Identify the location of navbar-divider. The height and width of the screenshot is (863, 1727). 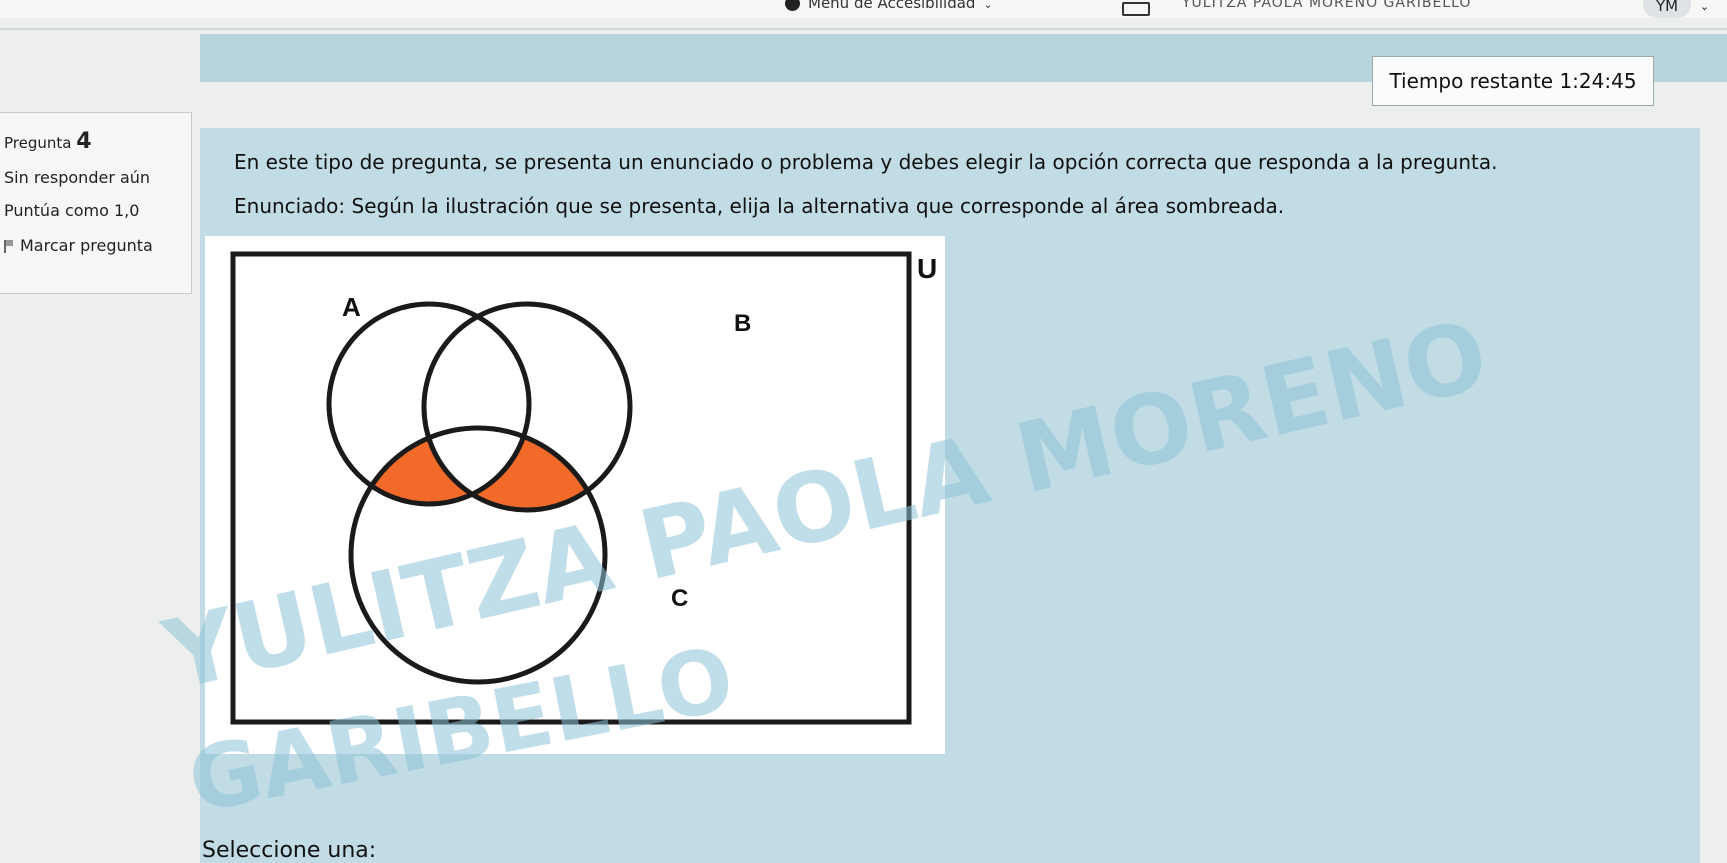
(863, 29).